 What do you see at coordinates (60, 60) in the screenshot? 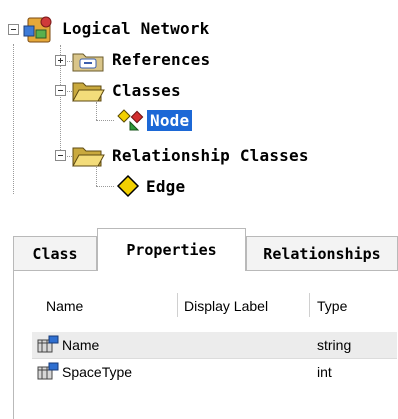
I see `expand-toggle-references` at bounding box center [60, 60].